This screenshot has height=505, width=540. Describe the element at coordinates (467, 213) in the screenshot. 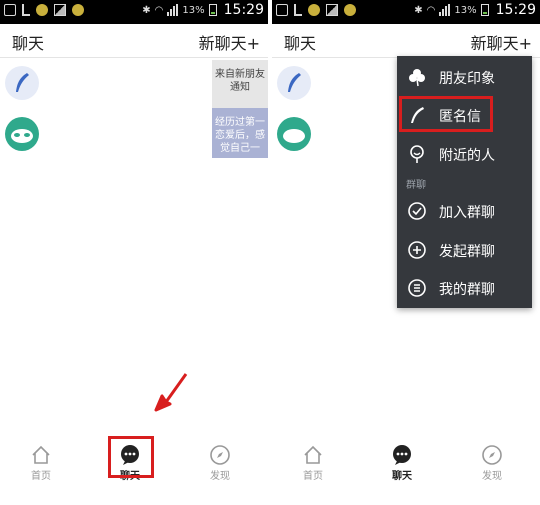

I see `menu-item-label: 加入群聊` at that location.